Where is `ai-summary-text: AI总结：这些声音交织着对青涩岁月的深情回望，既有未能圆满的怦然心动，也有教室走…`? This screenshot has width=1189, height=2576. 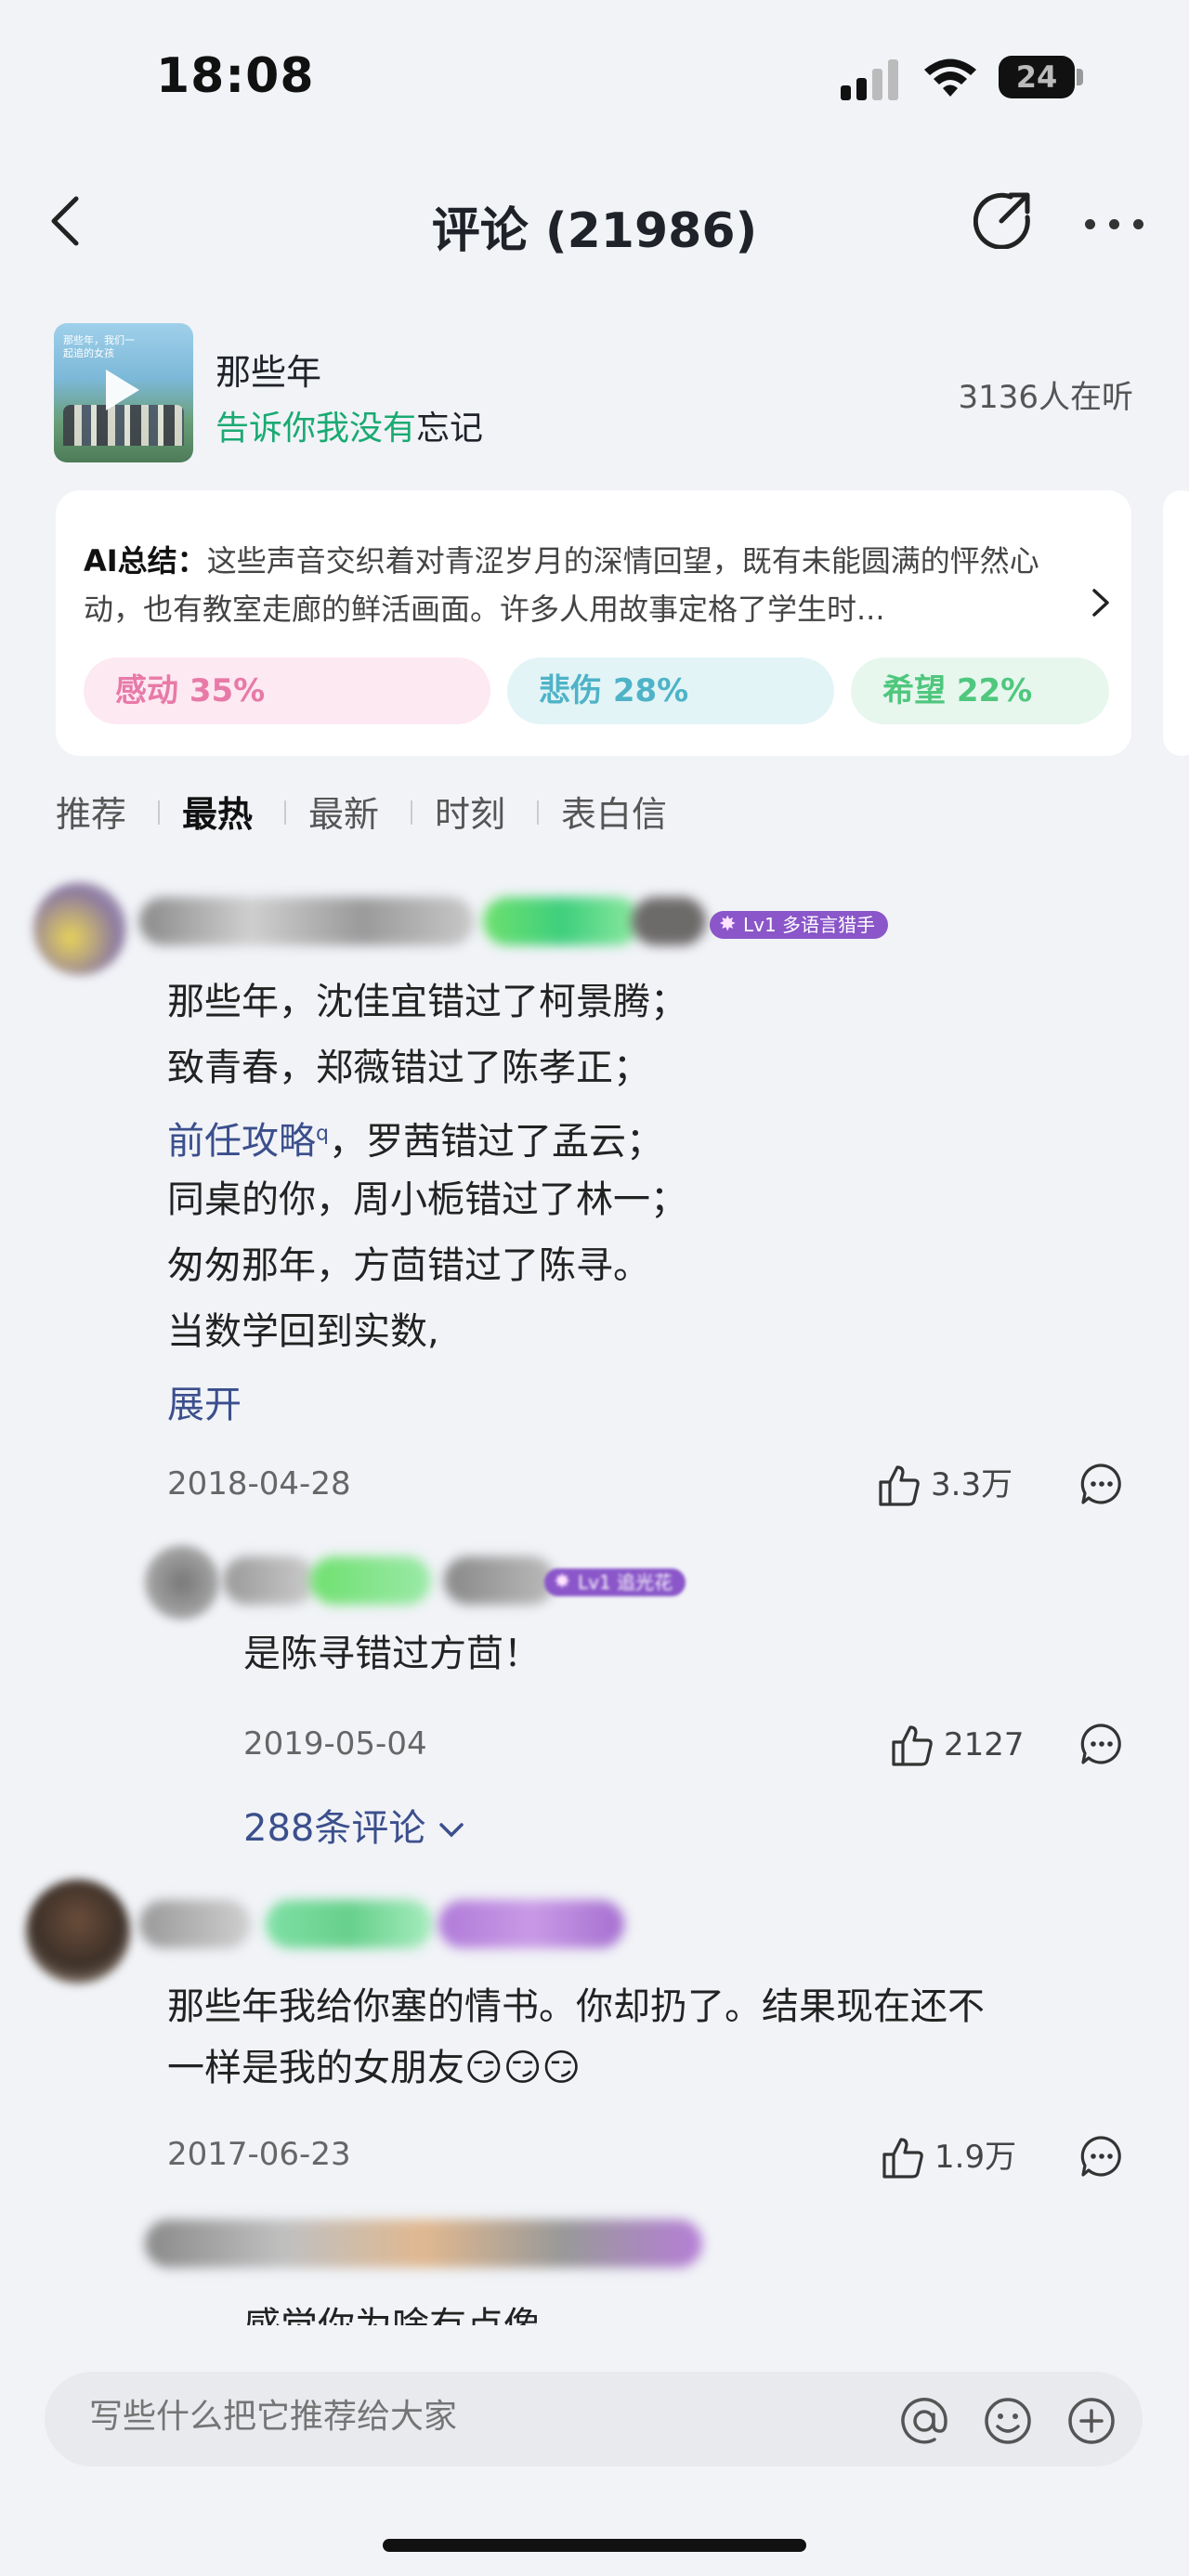
ai-summary-text: AI总结：这些声音交织着对青涩岁月的深情回望，既有未能圆满的怦然心动，也有教室走… is located at coordinates (576, 585).